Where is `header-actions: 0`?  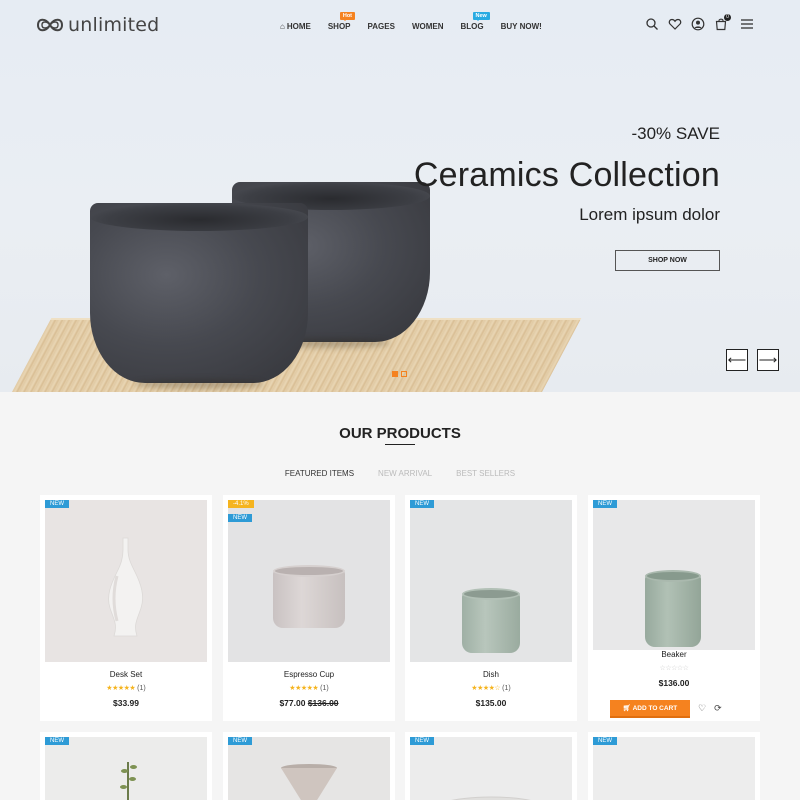
header-actions: 0 is located at coordinates (695, 22).